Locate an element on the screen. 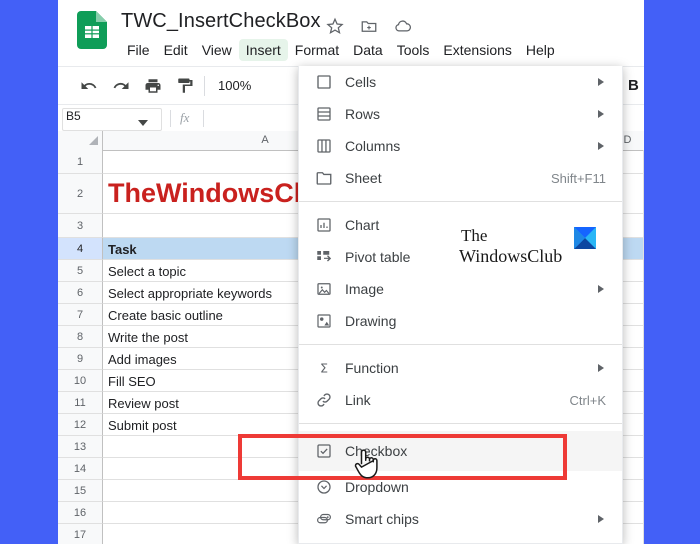 Image resolution: width=700 pixels, height=544 pixels. cell-A10: Fill SEO is located at coordinates (132, 381).